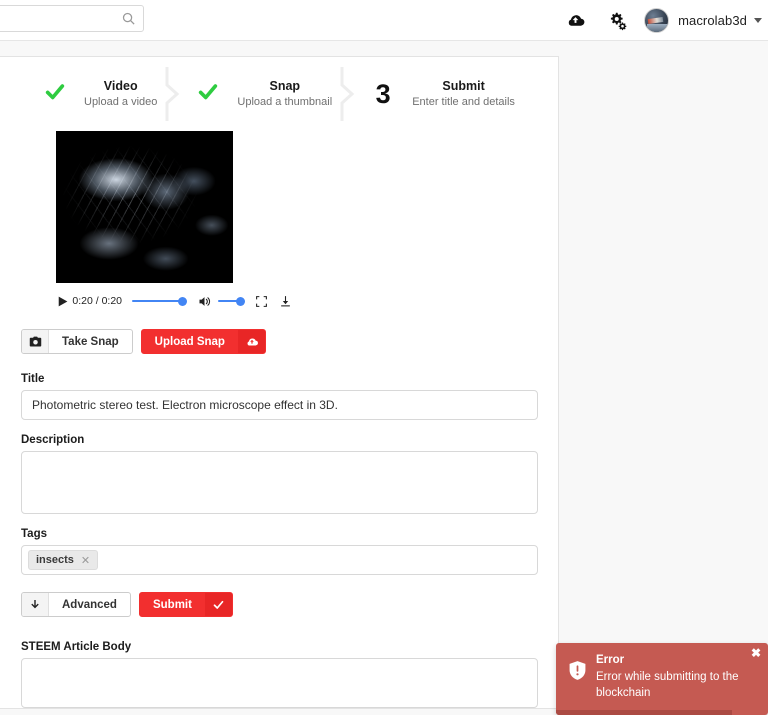  I want to click on tags-field-group: Tags insects ✕, so click(279, 551).